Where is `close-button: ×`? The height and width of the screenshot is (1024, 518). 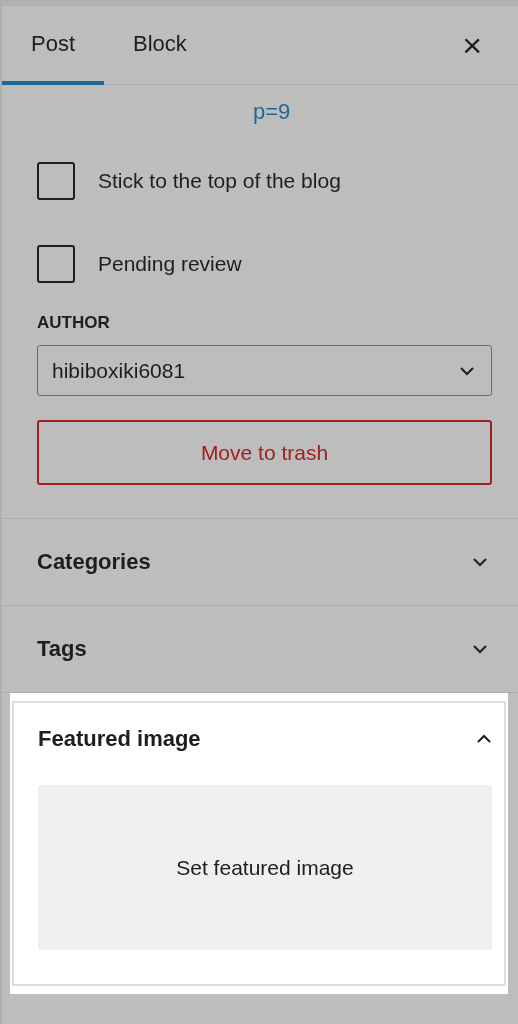
close-button: × is located at coordinates (472, 45).